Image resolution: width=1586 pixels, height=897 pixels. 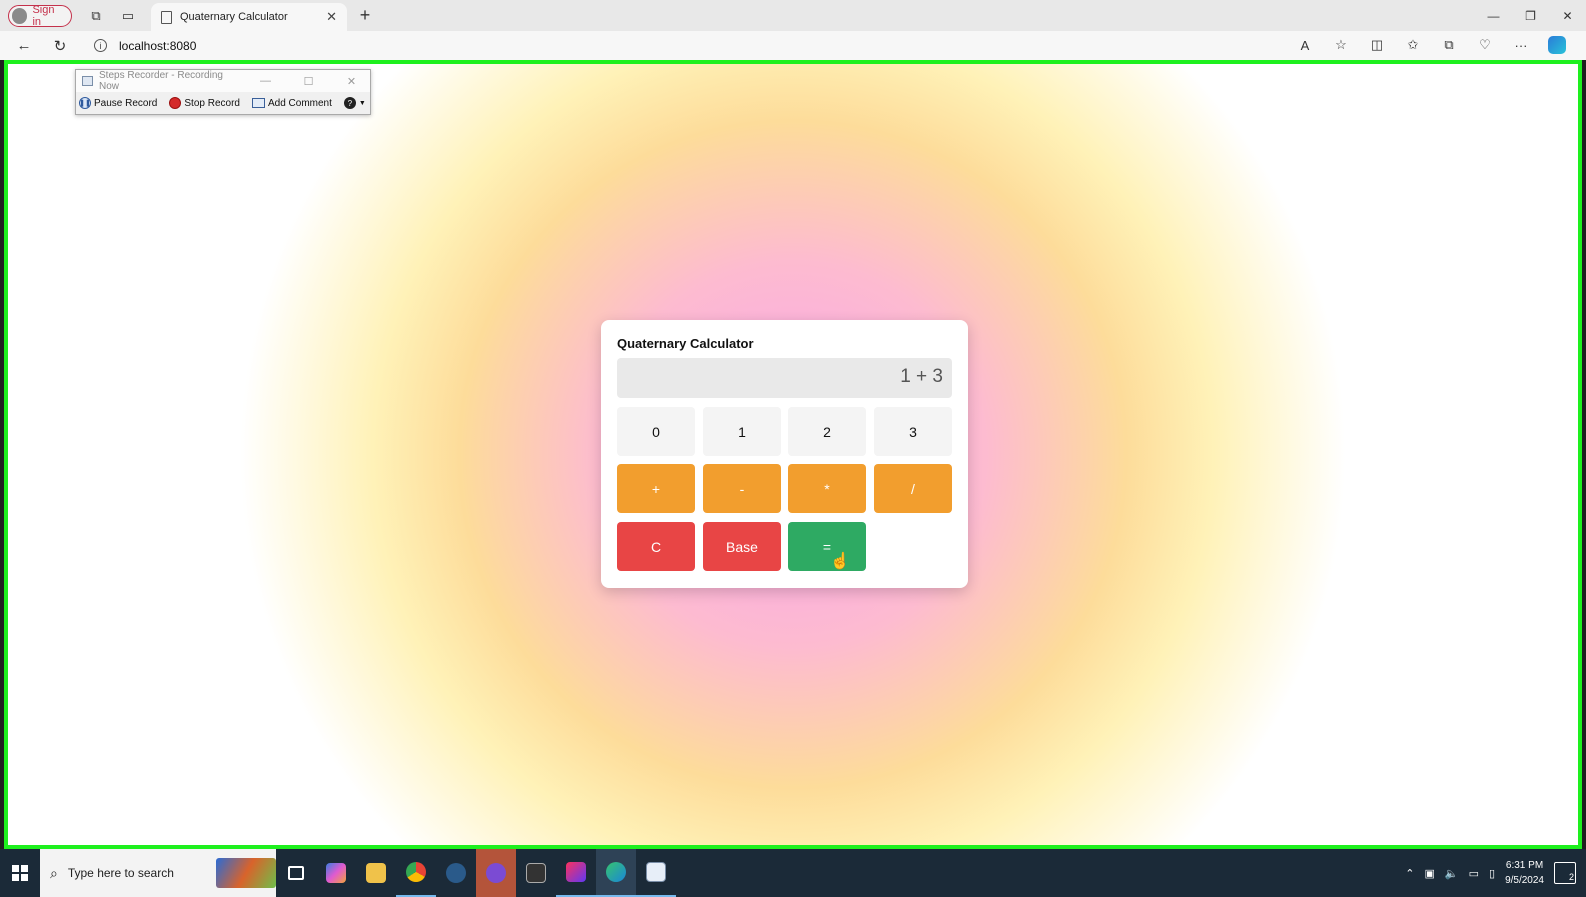 What do you see at coordinates (331, 17) in the screenshot?
I see `tab-close-icon: ✕` at bounding box center [331, 17].